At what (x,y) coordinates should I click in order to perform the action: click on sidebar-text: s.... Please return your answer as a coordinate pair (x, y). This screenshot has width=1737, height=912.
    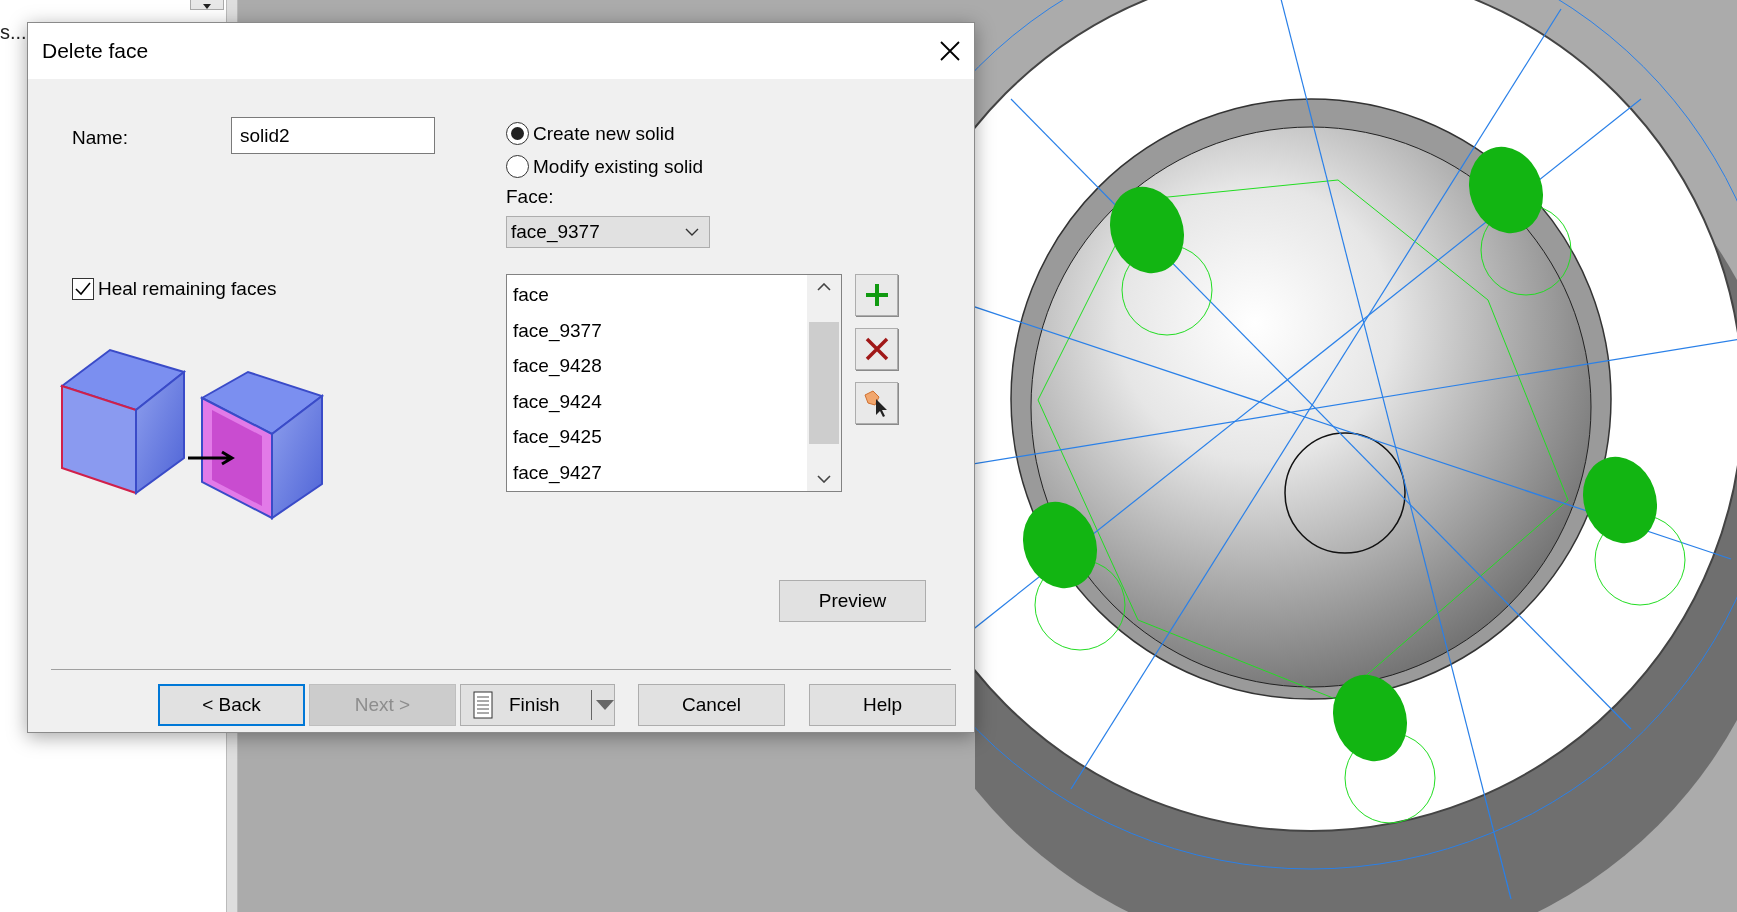
    Looking at the image, I should click on (13, 32).